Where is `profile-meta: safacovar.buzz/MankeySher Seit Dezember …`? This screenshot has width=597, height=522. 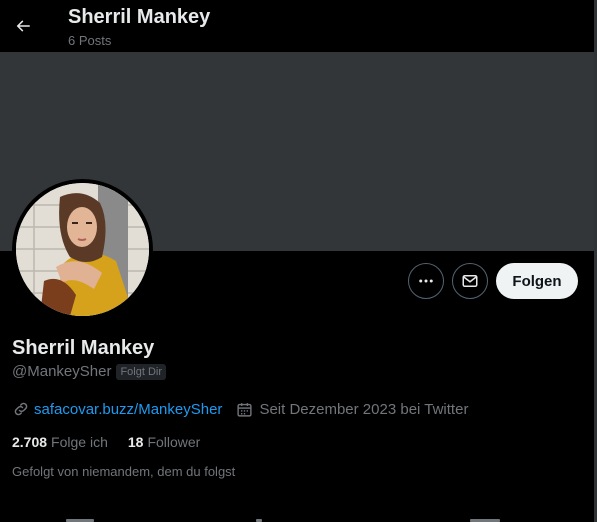
profile-meta: safacovar.buzz/MankeySher Seit Dezember … is located at coordinates (240, 409).